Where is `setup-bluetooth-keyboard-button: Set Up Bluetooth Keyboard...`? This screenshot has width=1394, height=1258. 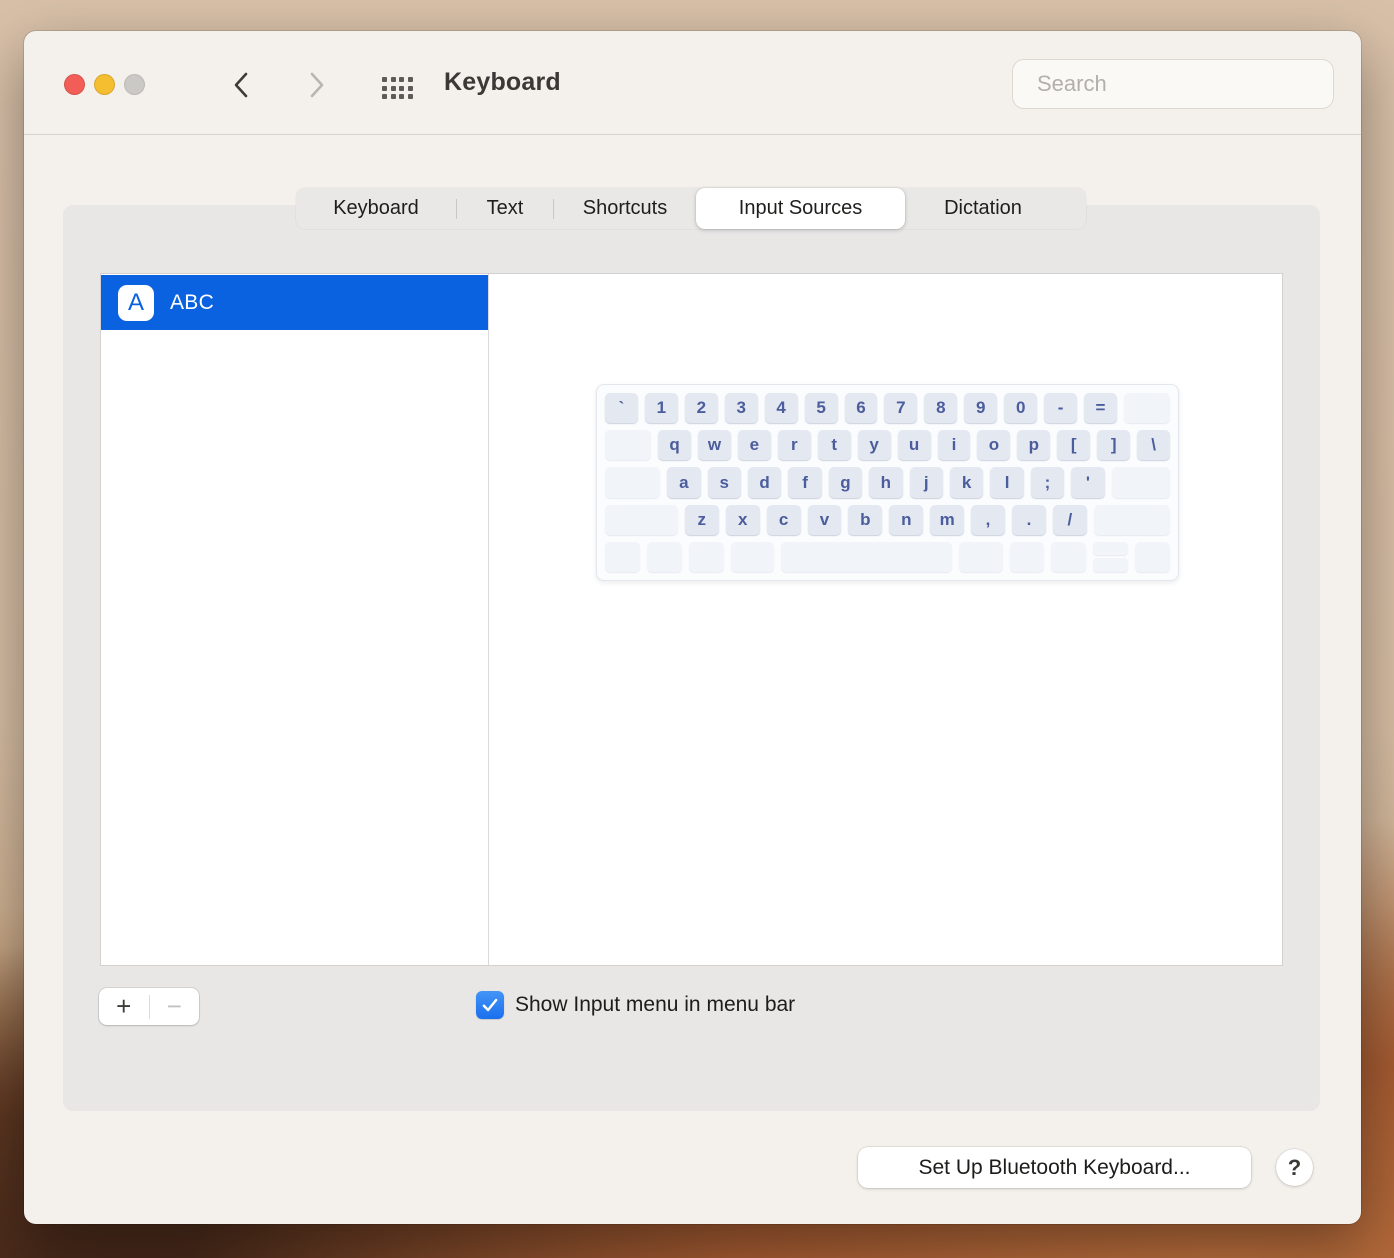
setup-bluetooth-keyboard-button: Set Up Bluetooth Keyboard... is located at coordinates (1054, 1167).